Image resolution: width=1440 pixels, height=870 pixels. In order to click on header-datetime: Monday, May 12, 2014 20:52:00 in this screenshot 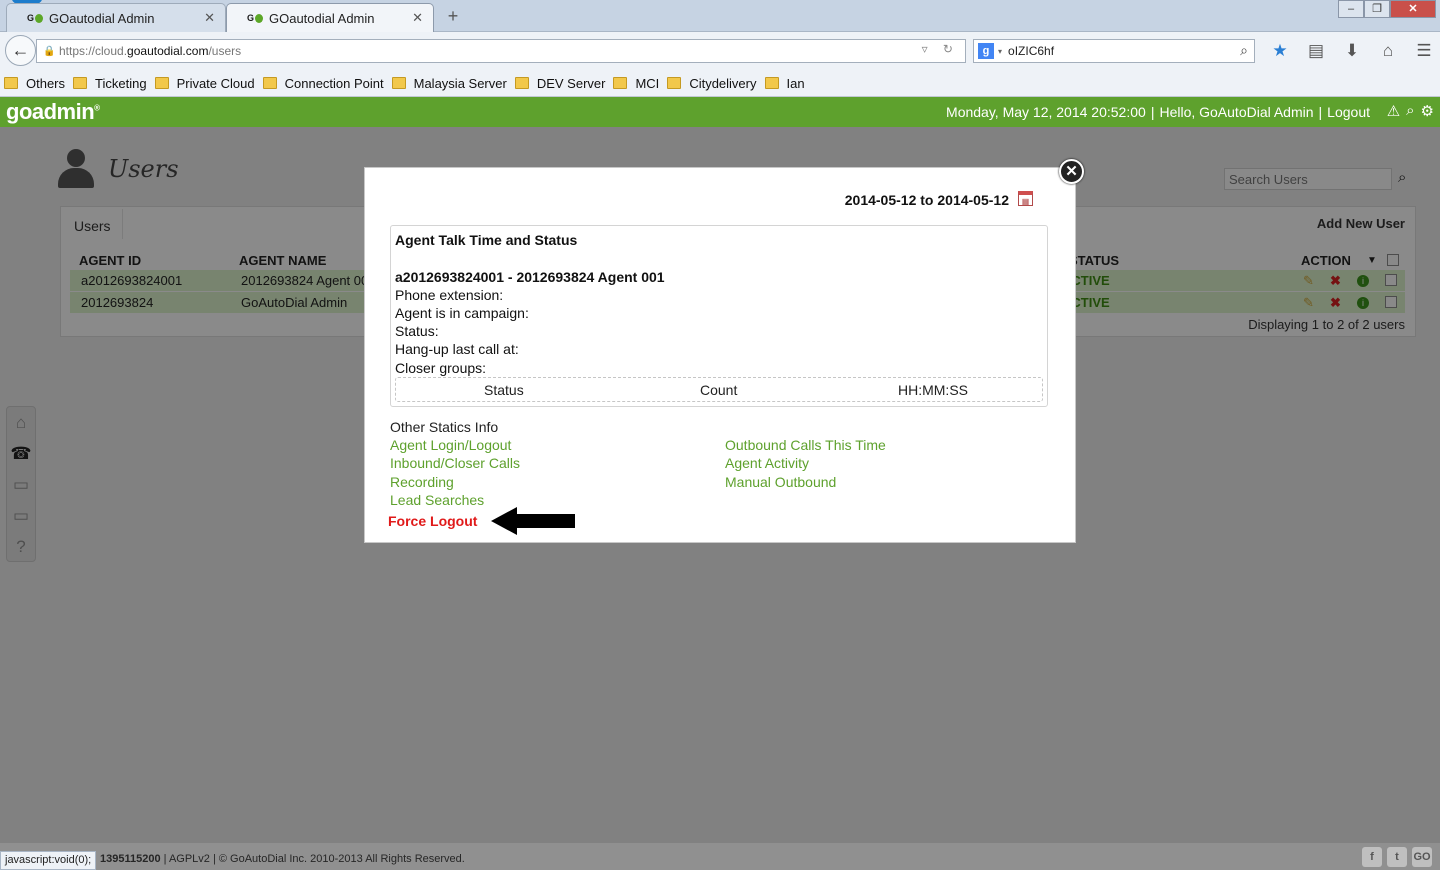, I will do `click(1046, 112)`.